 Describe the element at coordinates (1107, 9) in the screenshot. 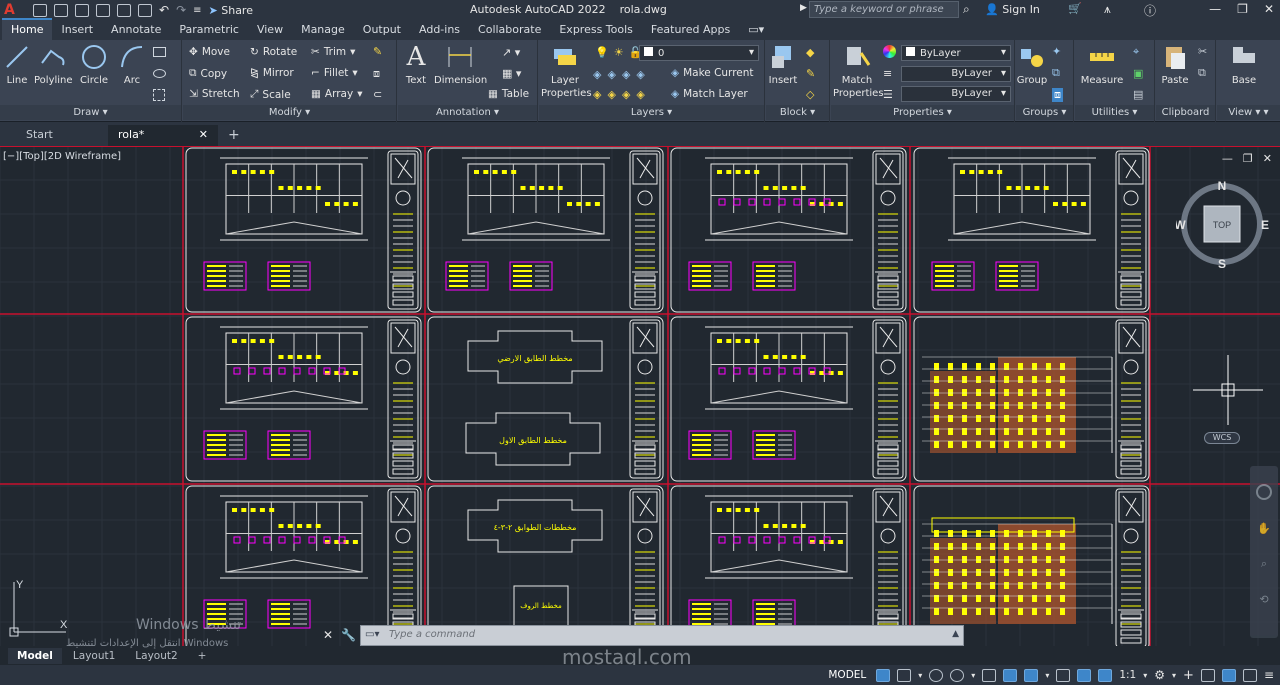

I see `autodesk-app-icon: ⩚` at that location.